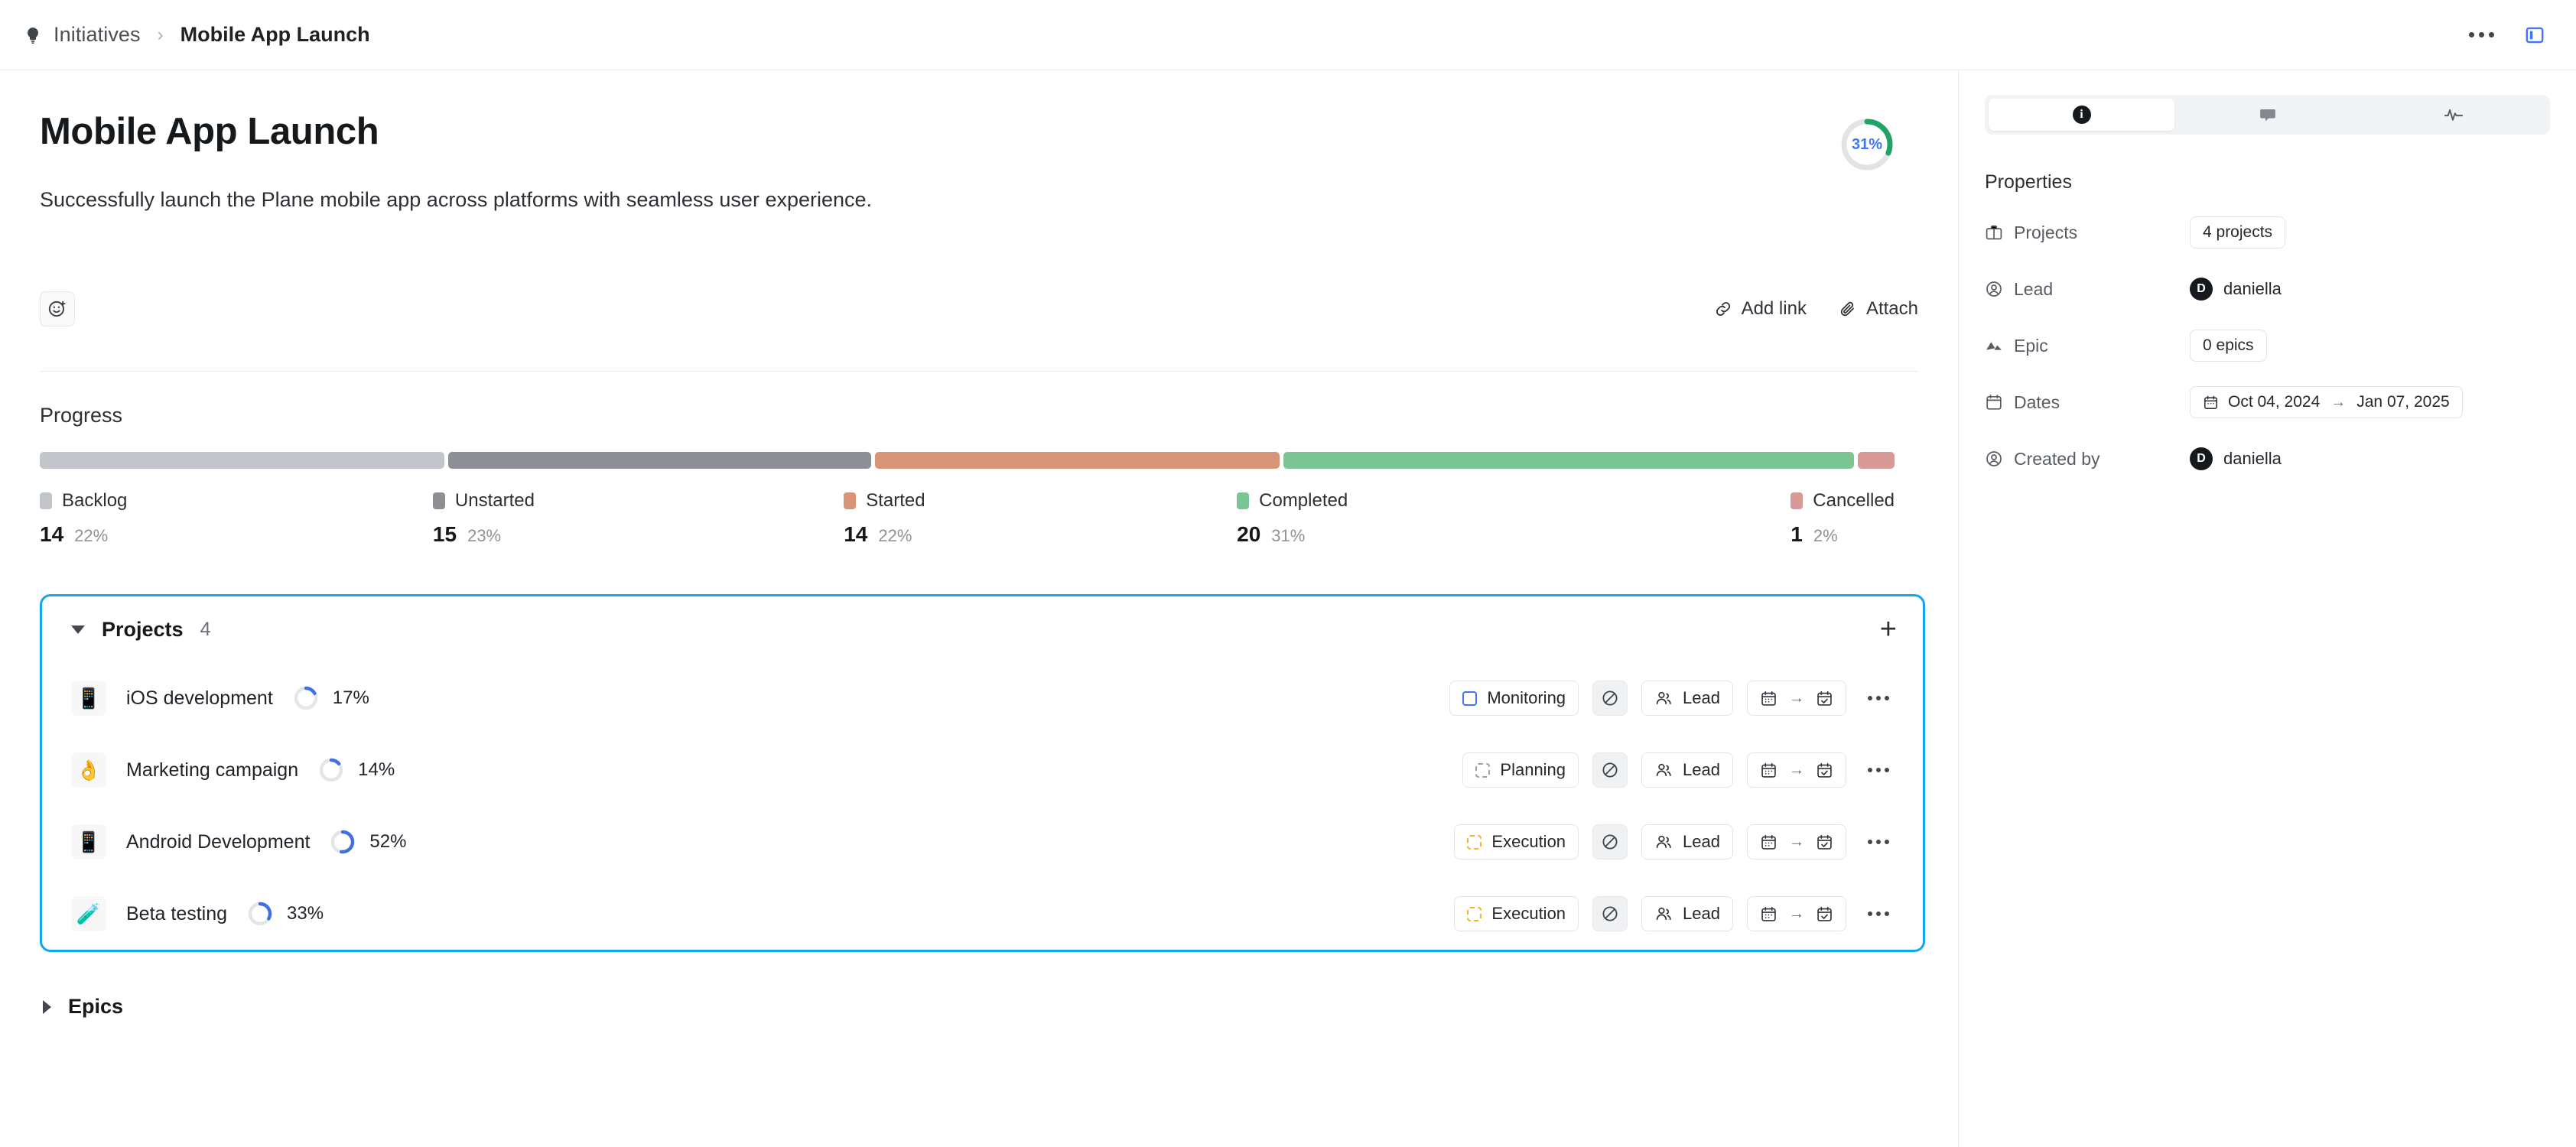 The height and width of the screenshot is (1147, 2576). Describe the element at coordinates (1077, 461) in the screenshot. I see `progress-segment-started` at that location.